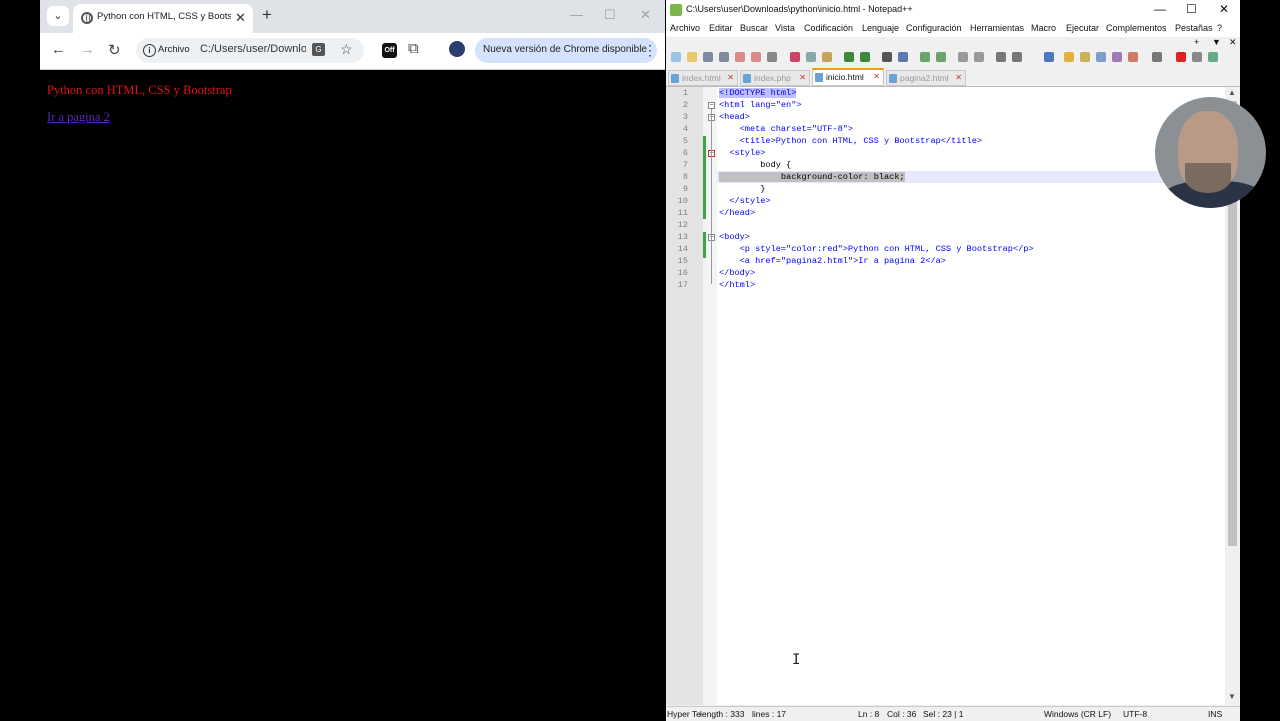  I want to click on npp-tab-label: pagina2.html, so click(924, 78).